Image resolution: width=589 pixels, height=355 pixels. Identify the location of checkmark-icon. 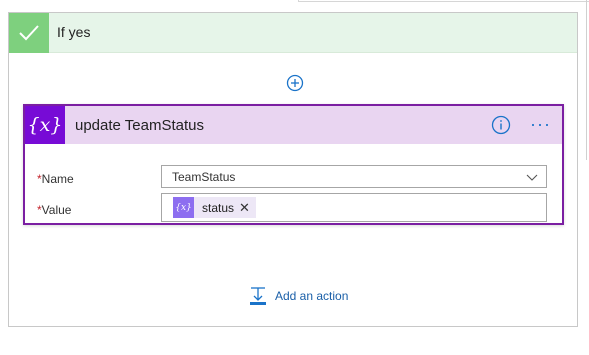
(29, 33).